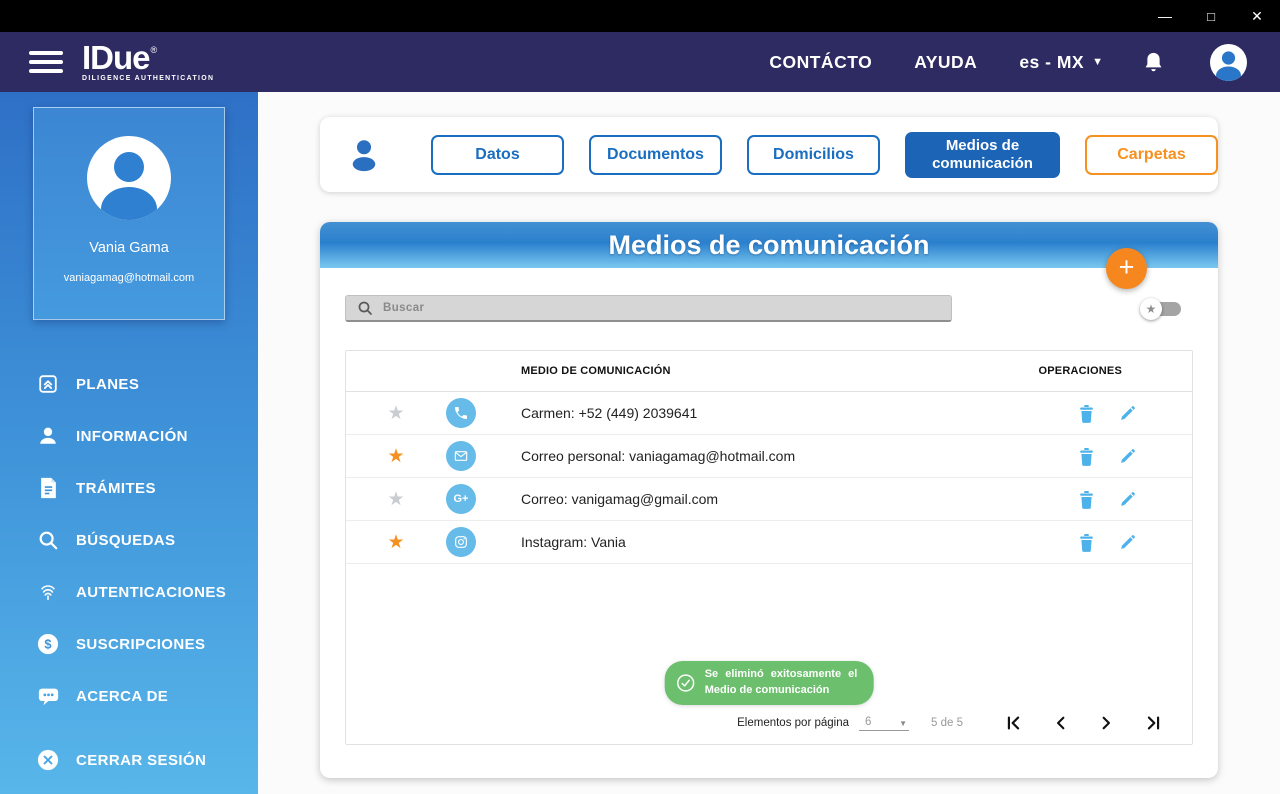 The width and height of the screenshot is (1280, 794). I want to click on tab-domicilios: Domicilios, so click(813, 154).